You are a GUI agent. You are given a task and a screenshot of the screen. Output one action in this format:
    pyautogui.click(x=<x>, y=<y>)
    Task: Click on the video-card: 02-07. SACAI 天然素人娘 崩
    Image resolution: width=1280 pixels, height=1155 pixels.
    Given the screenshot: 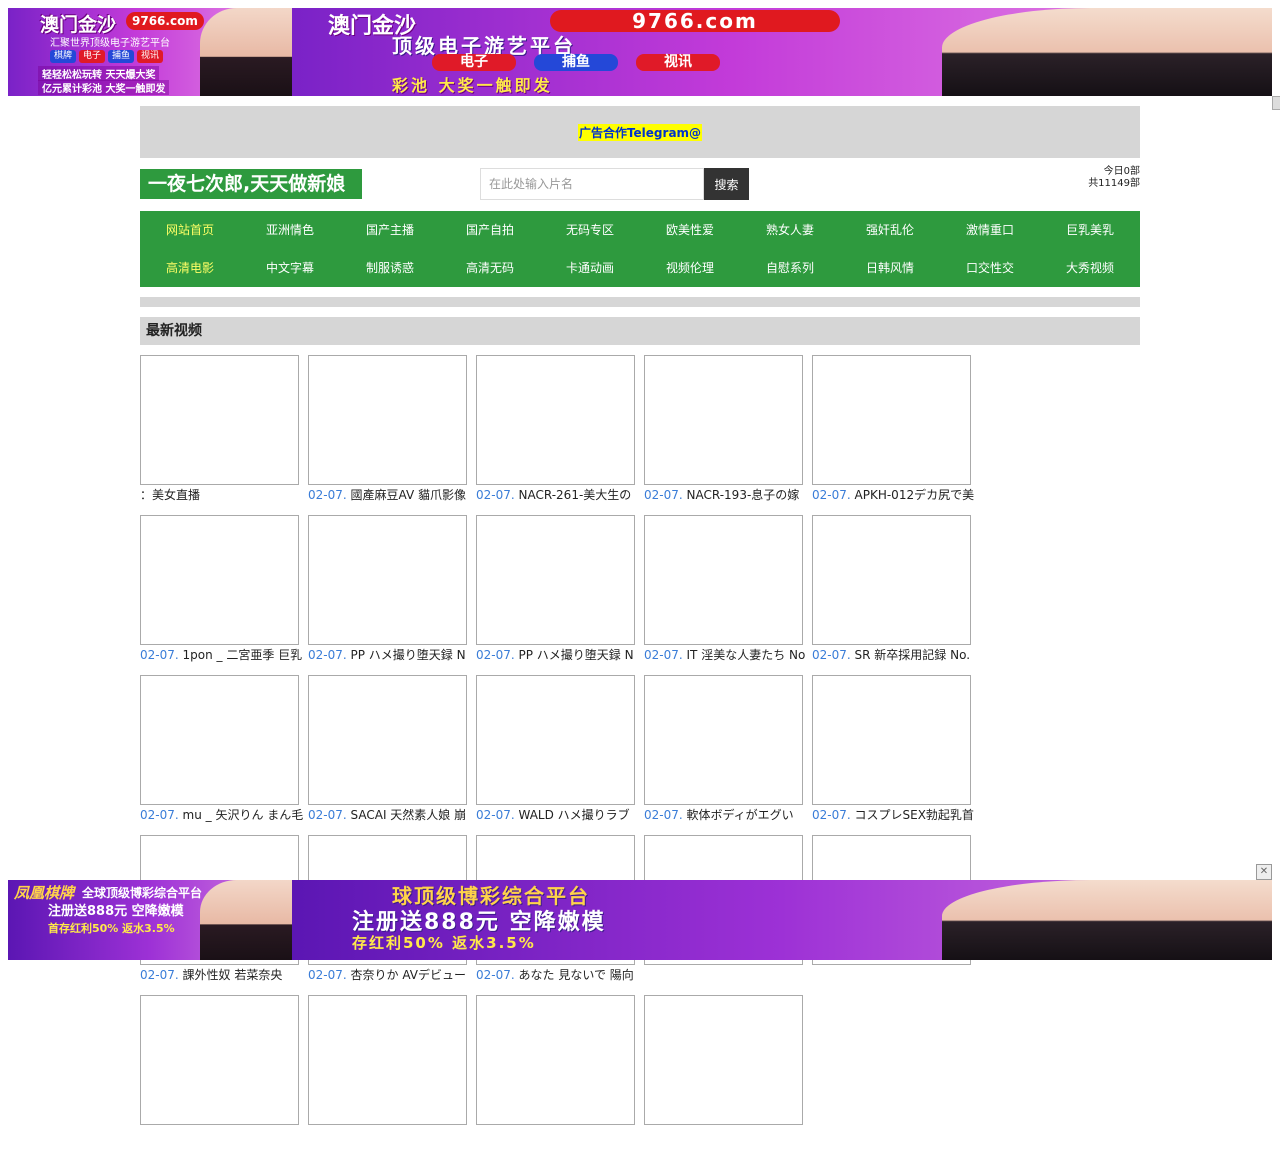 What is the action you would take?
    pyautogui.click(x=392, y=755)
    